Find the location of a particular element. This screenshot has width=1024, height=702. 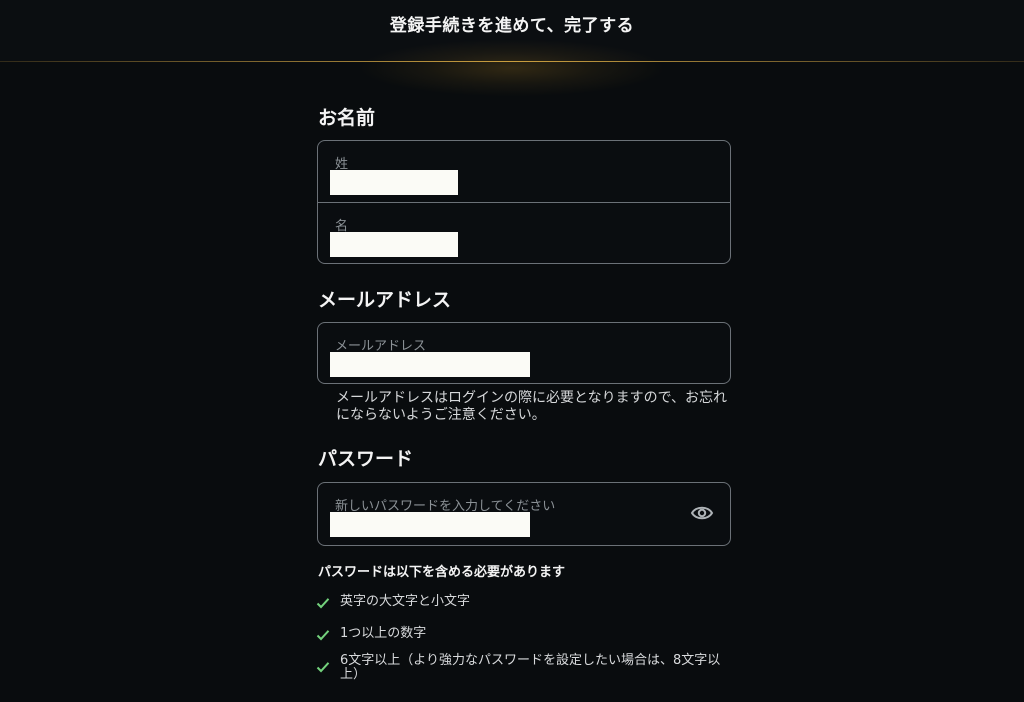

last-name-field: 姓 is located at coordinates (524, 171).